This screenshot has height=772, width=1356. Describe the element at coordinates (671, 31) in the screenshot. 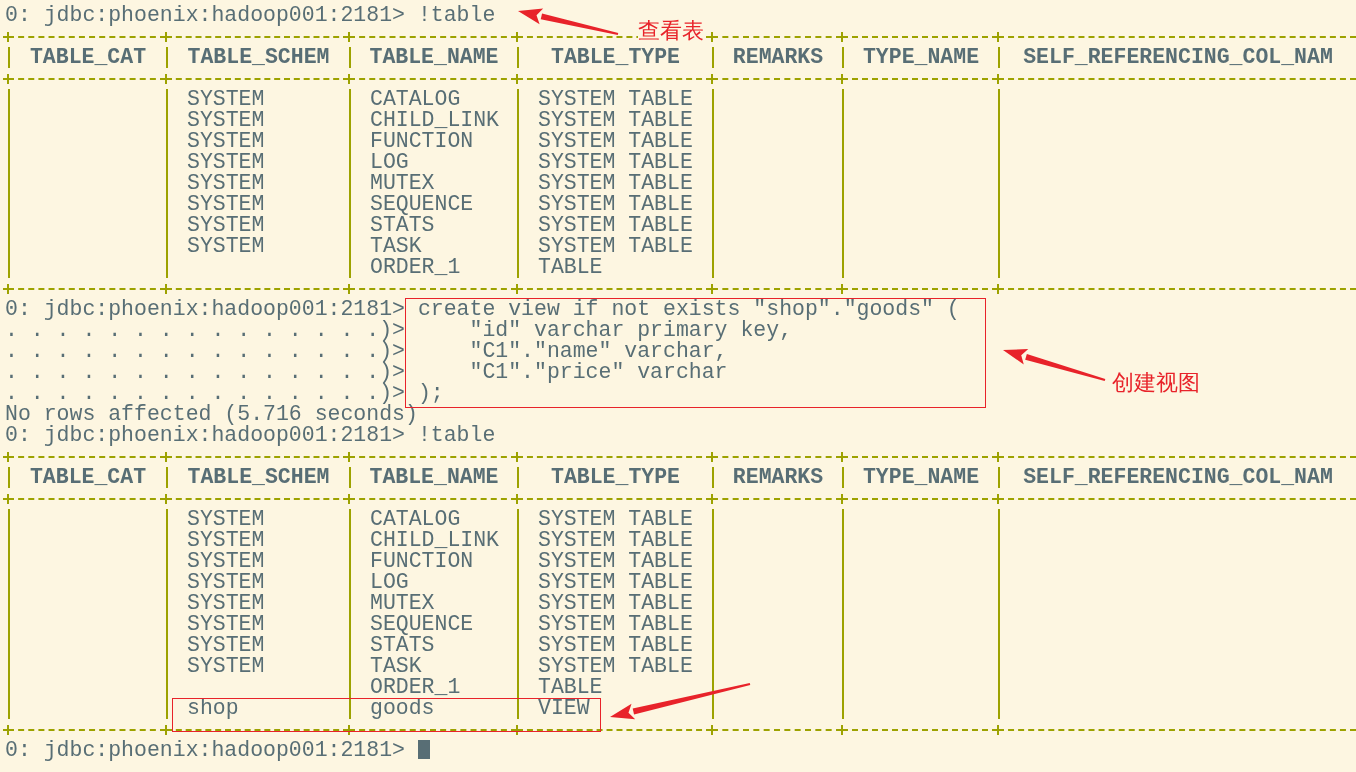

I see `annotation-label: 查看表` at that location.